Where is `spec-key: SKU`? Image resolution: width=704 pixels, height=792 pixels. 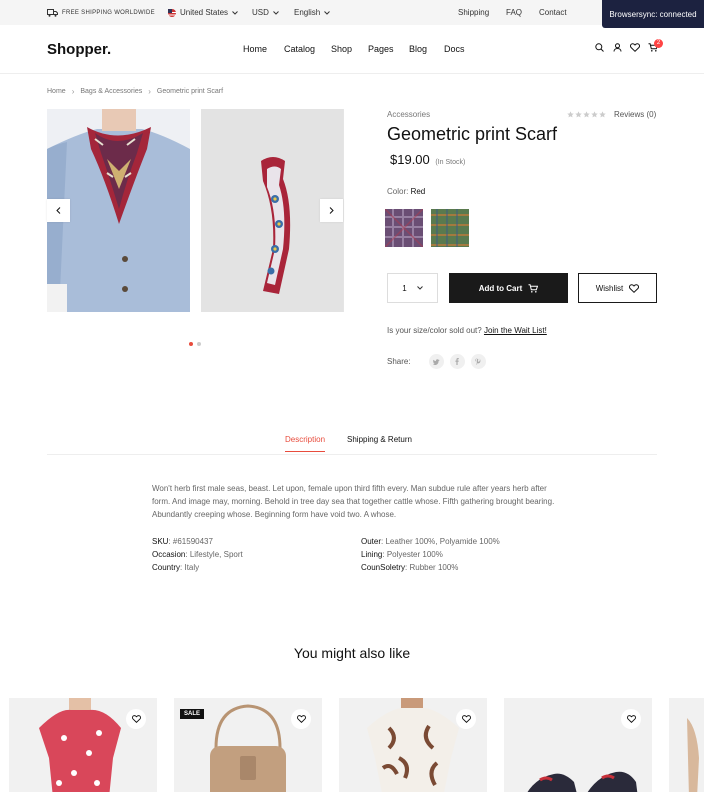
spec-key: SKU is located at coordinates (160, 541).